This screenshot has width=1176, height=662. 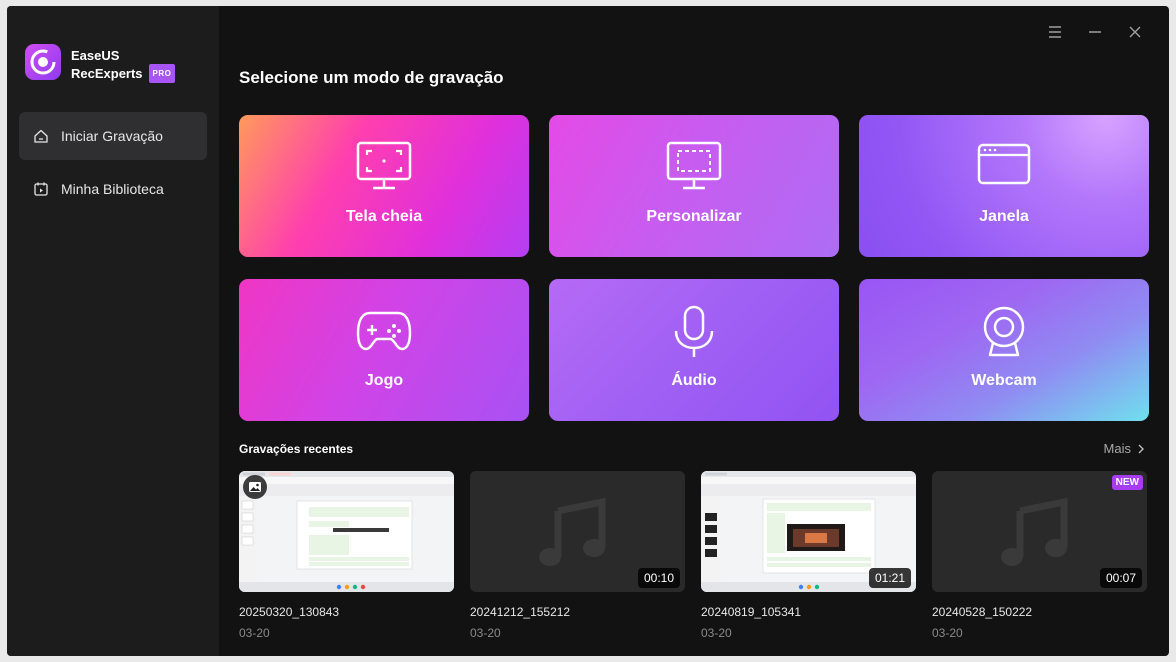 I want to click on mode-card-audio: Áudio, so click(x=694, y=350).